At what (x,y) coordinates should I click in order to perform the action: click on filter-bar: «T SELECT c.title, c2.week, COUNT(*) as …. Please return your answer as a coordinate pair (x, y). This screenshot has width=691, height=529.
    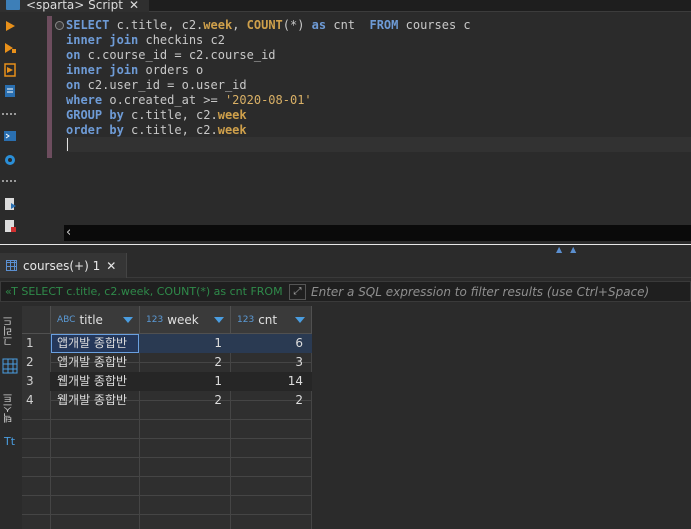
    Looking at the image, I should click on (345, 291).